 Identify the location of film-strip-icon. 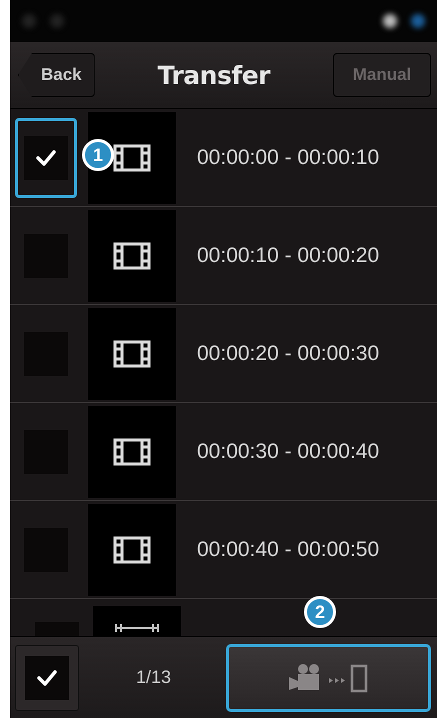
(137, 628).